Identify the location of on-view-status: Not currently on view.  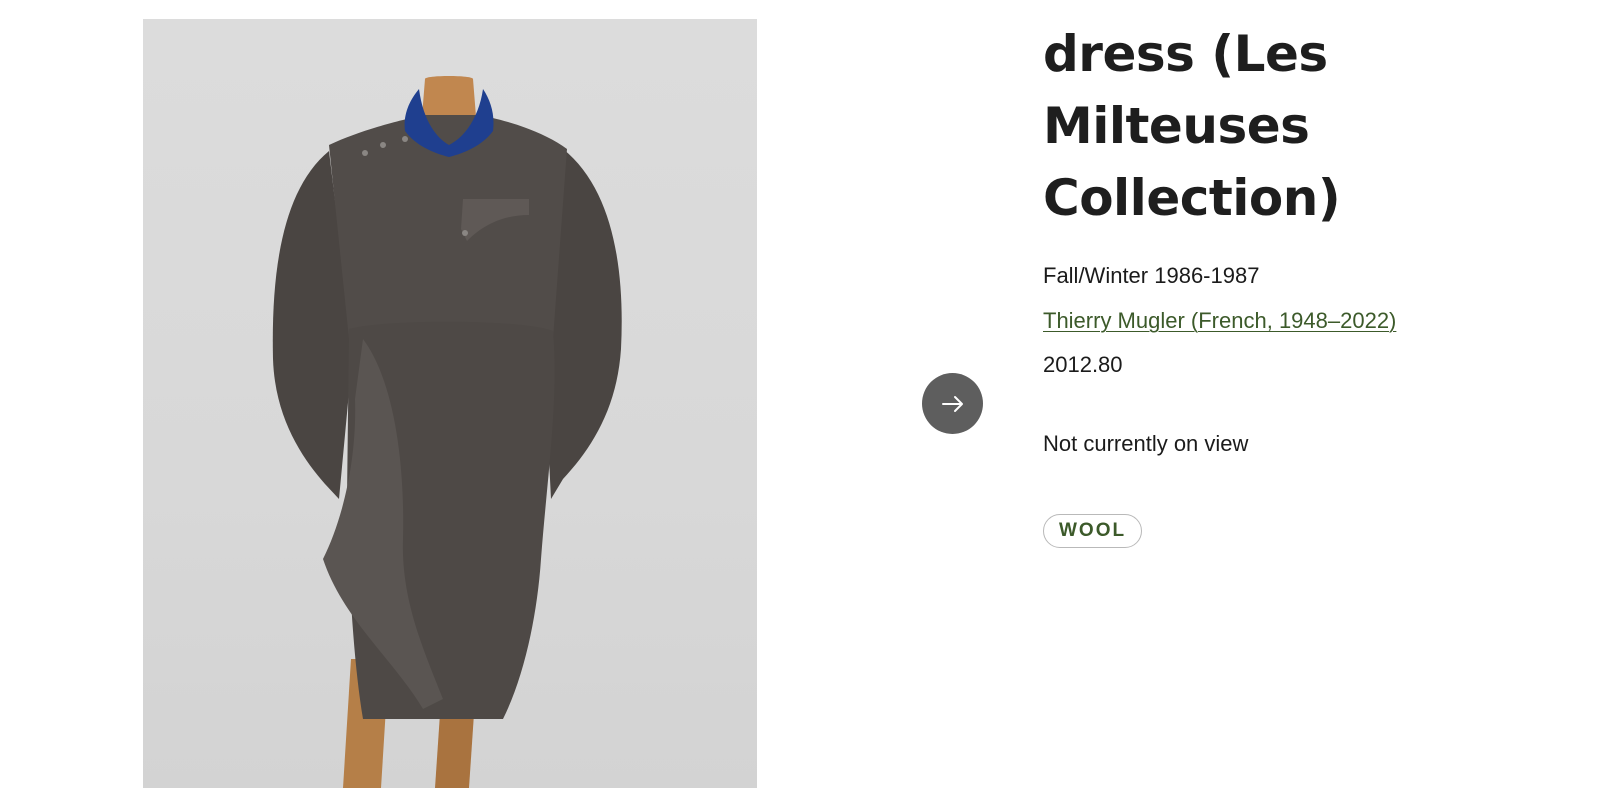
(1146, 443).